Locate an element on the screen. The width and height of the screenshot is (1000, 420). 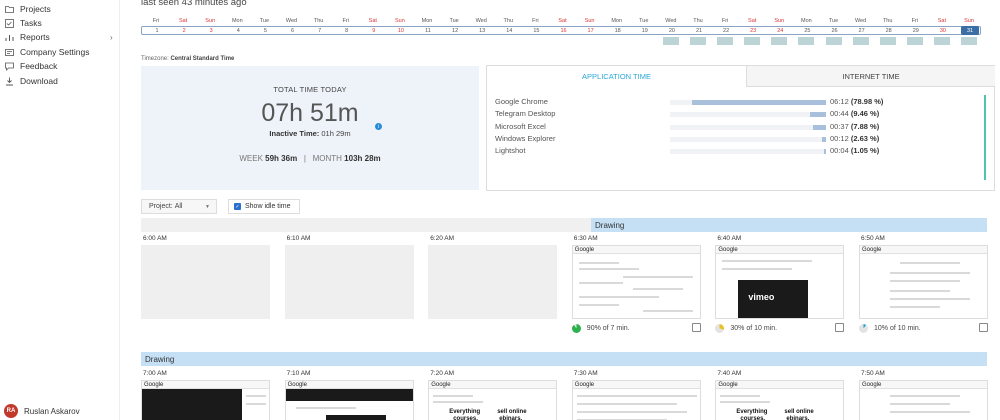
sidebar-item-company-settings: Company Settings is located at coordinates (46, 52).